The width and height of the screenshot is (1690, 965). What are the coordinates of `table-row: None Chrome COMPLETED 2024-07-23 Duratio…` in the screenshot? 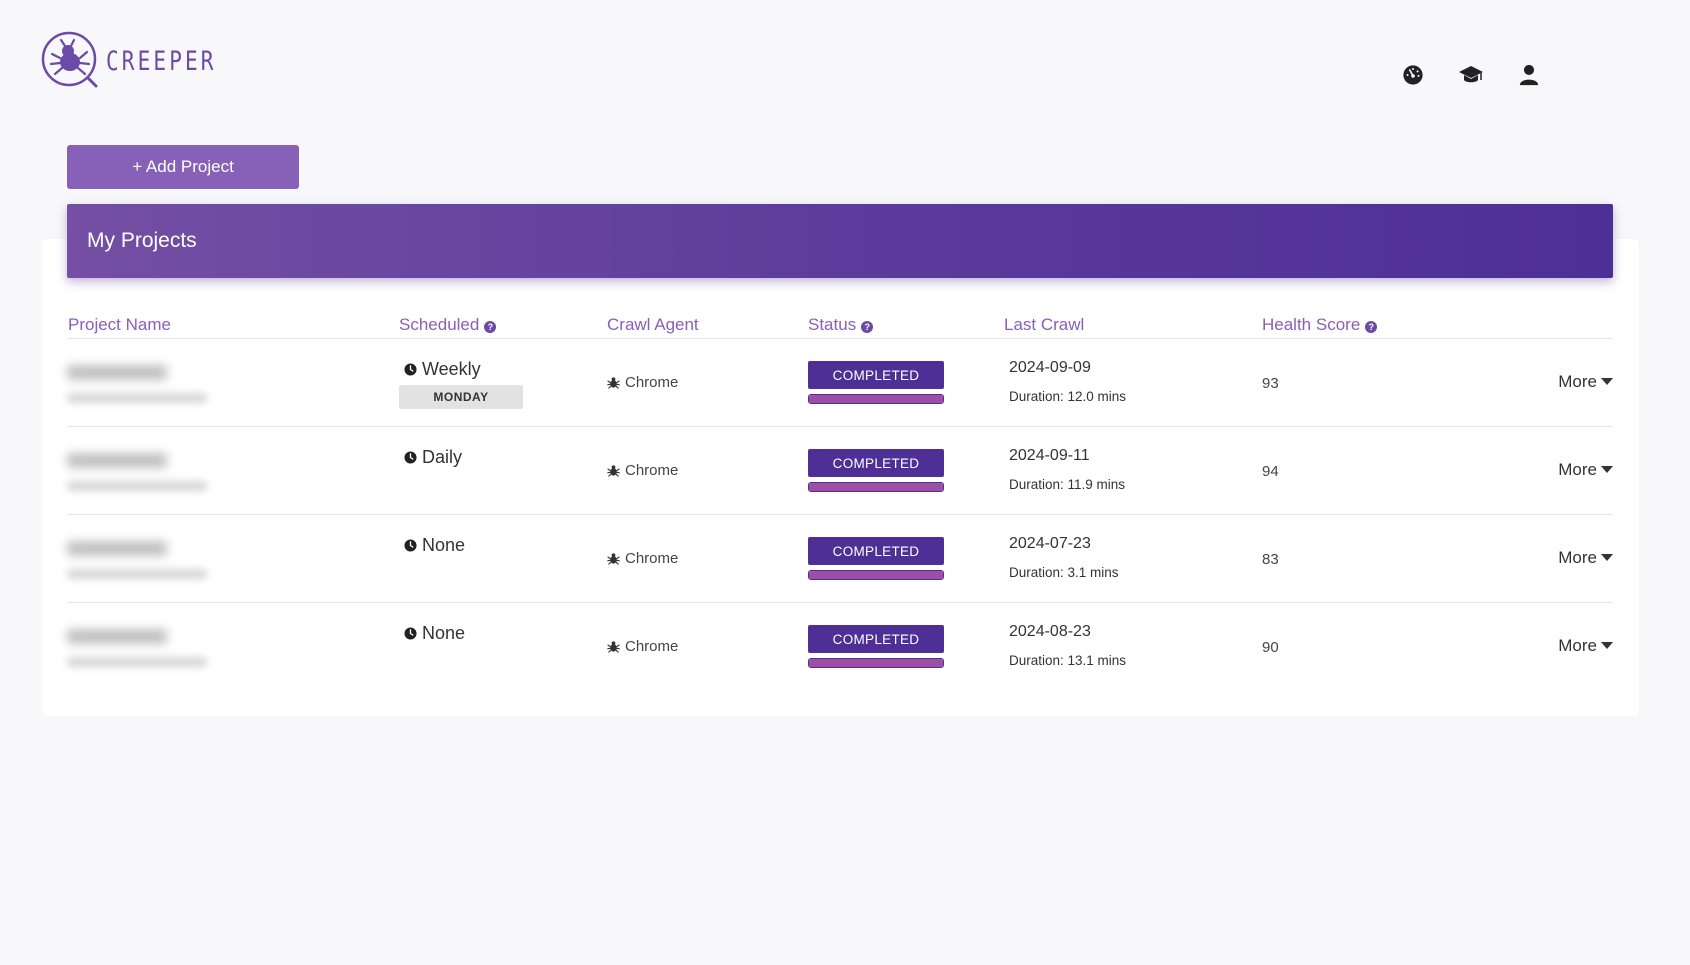 It's located at (840, 559).